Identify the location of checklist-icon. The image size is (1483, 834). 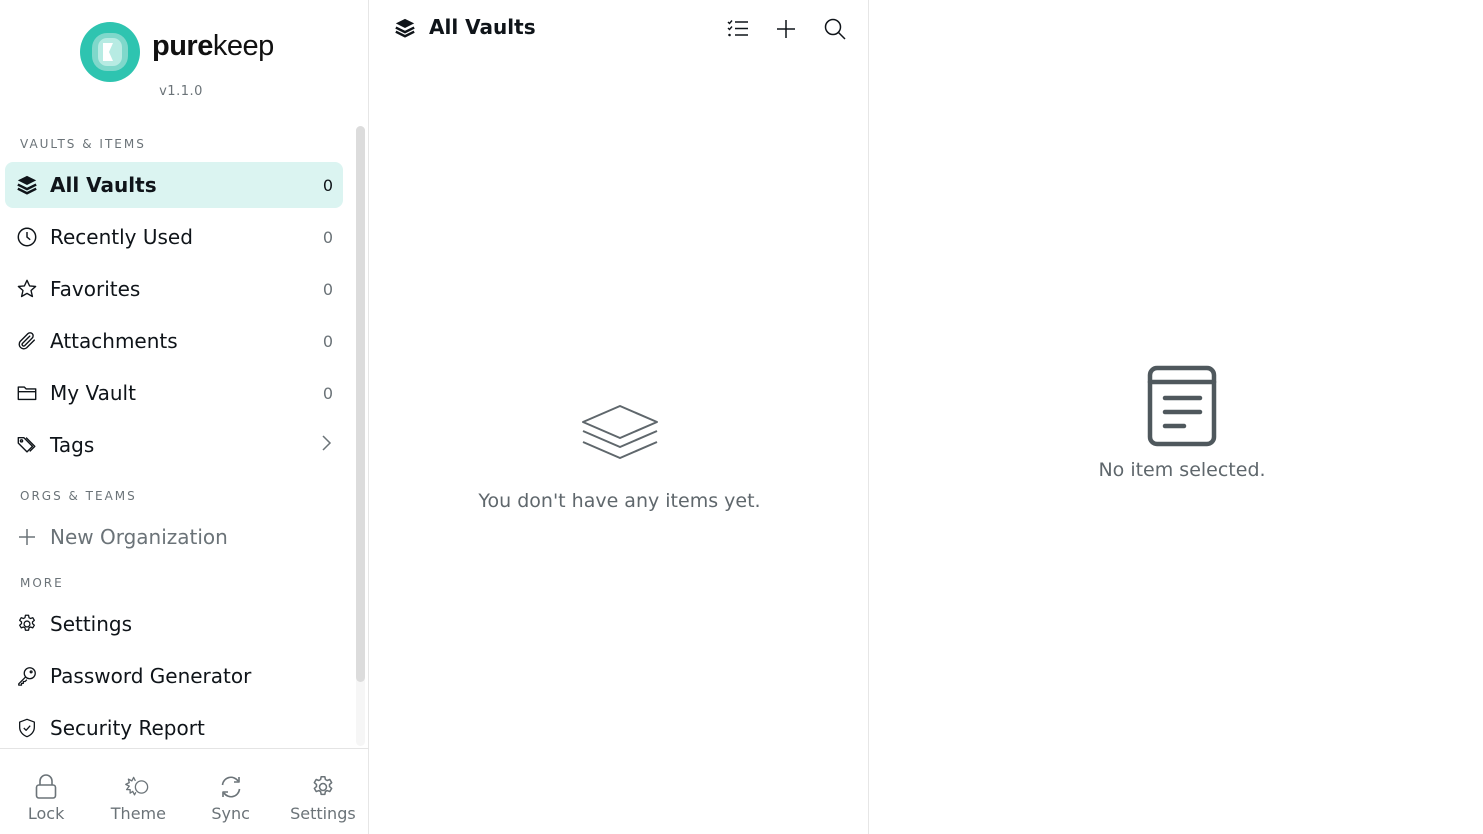
(737, 28).